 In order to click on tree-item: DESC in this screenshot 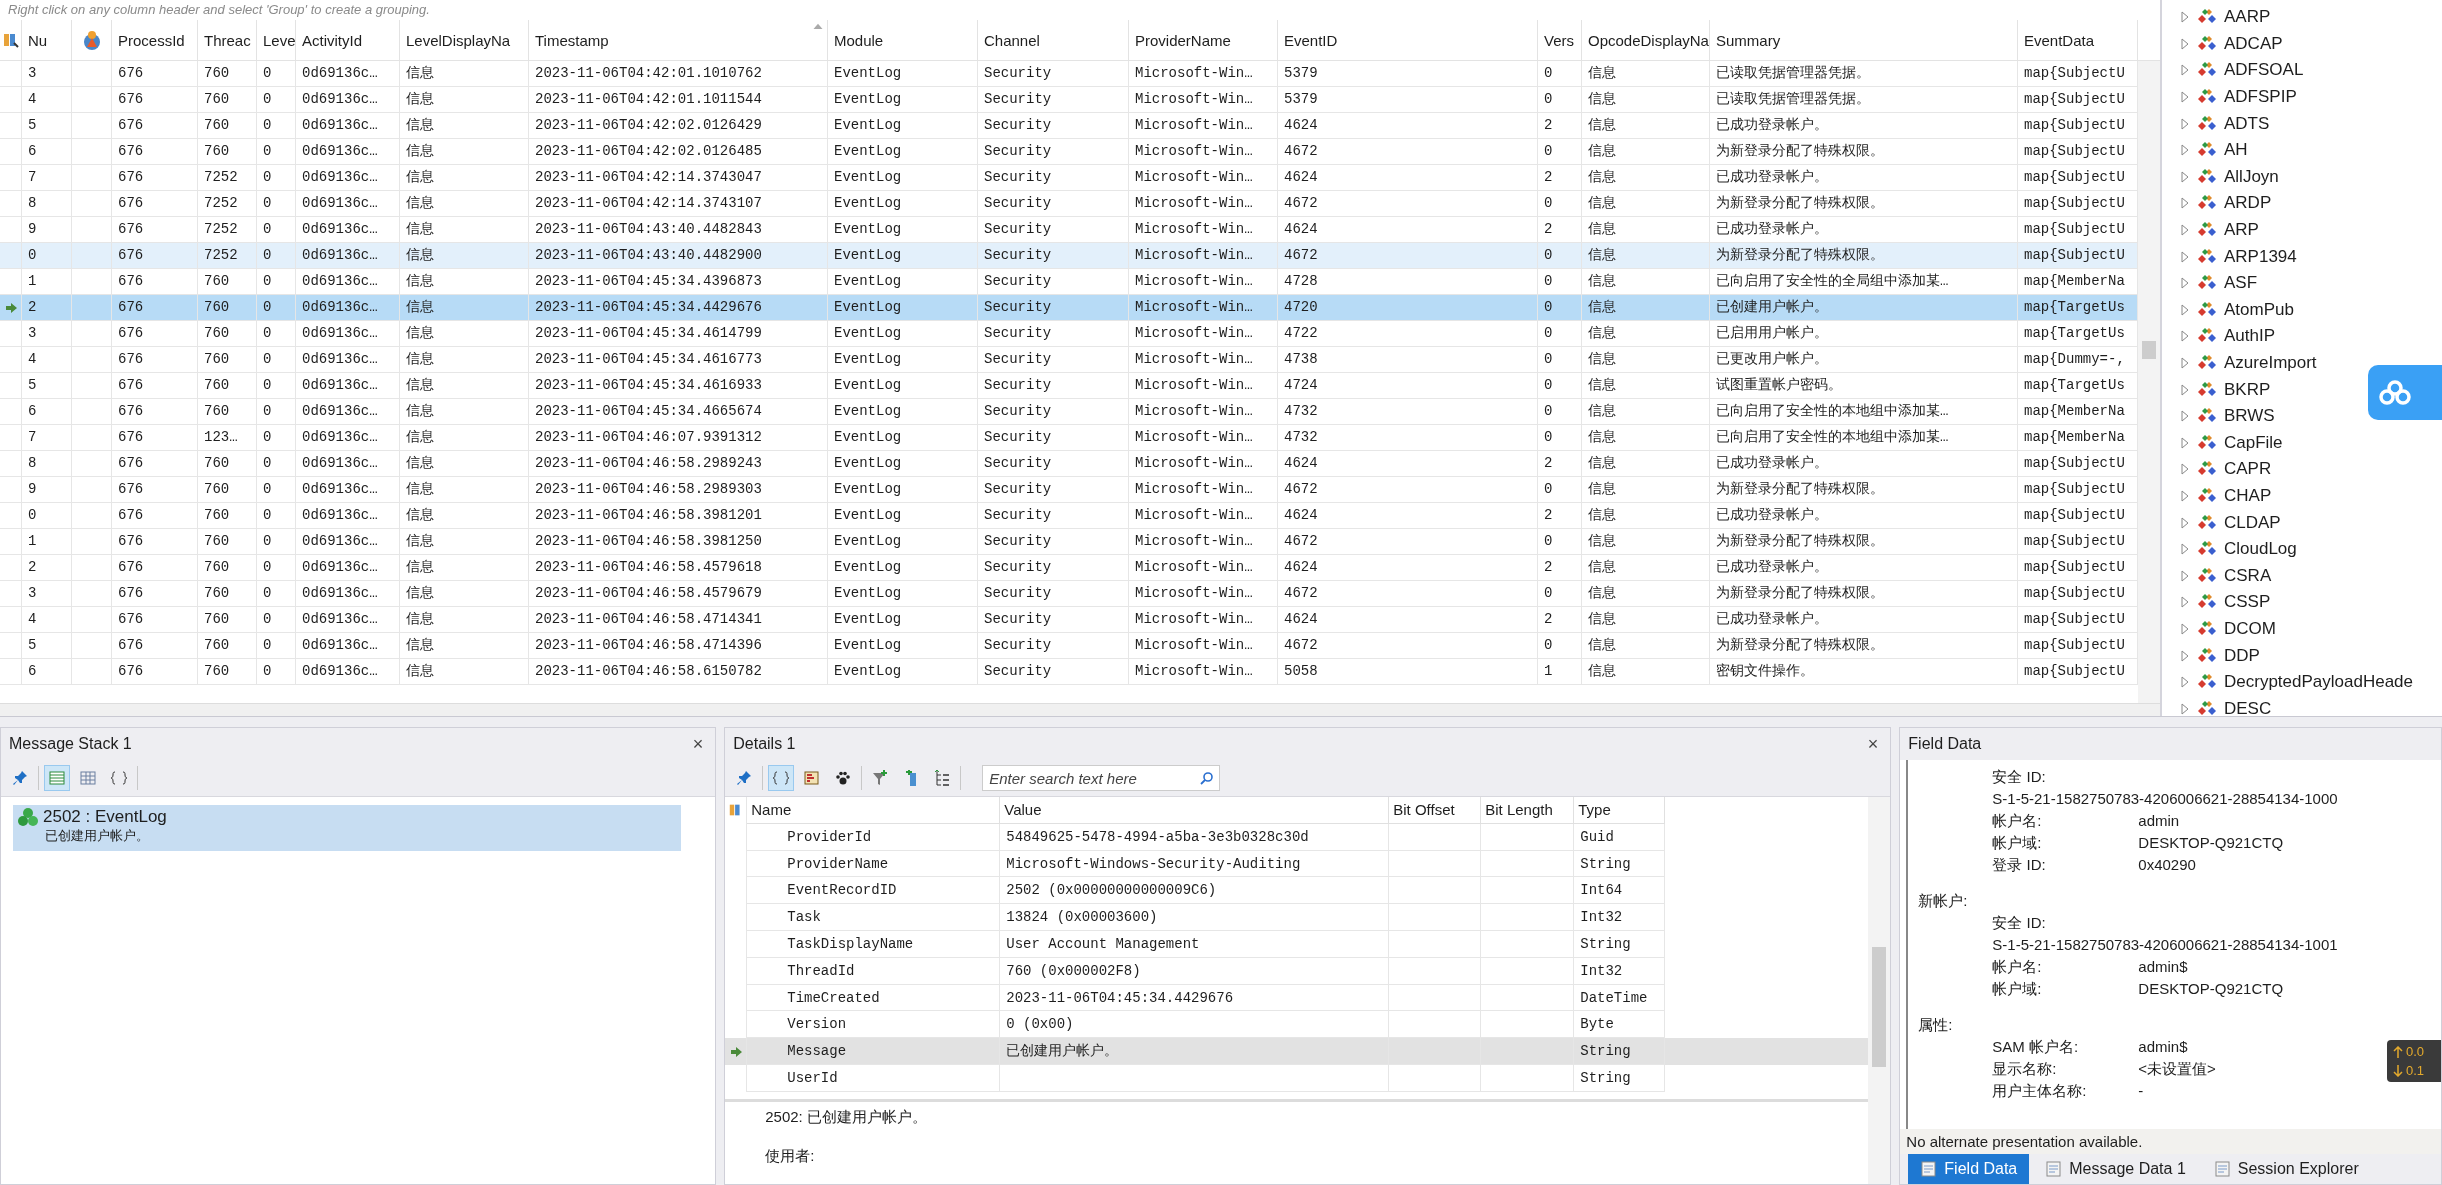, I will do `click(2311, 705)`.